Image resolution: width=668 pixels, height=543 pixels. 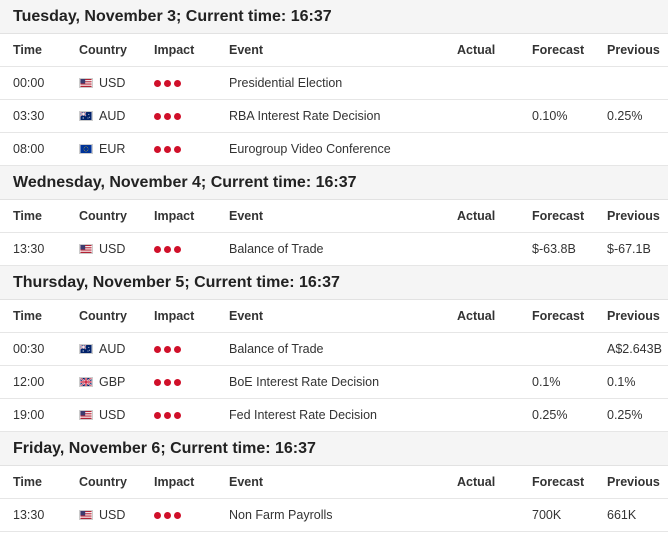 I want to click on event-forecast: 0.1%, so click(x=546, y=382).